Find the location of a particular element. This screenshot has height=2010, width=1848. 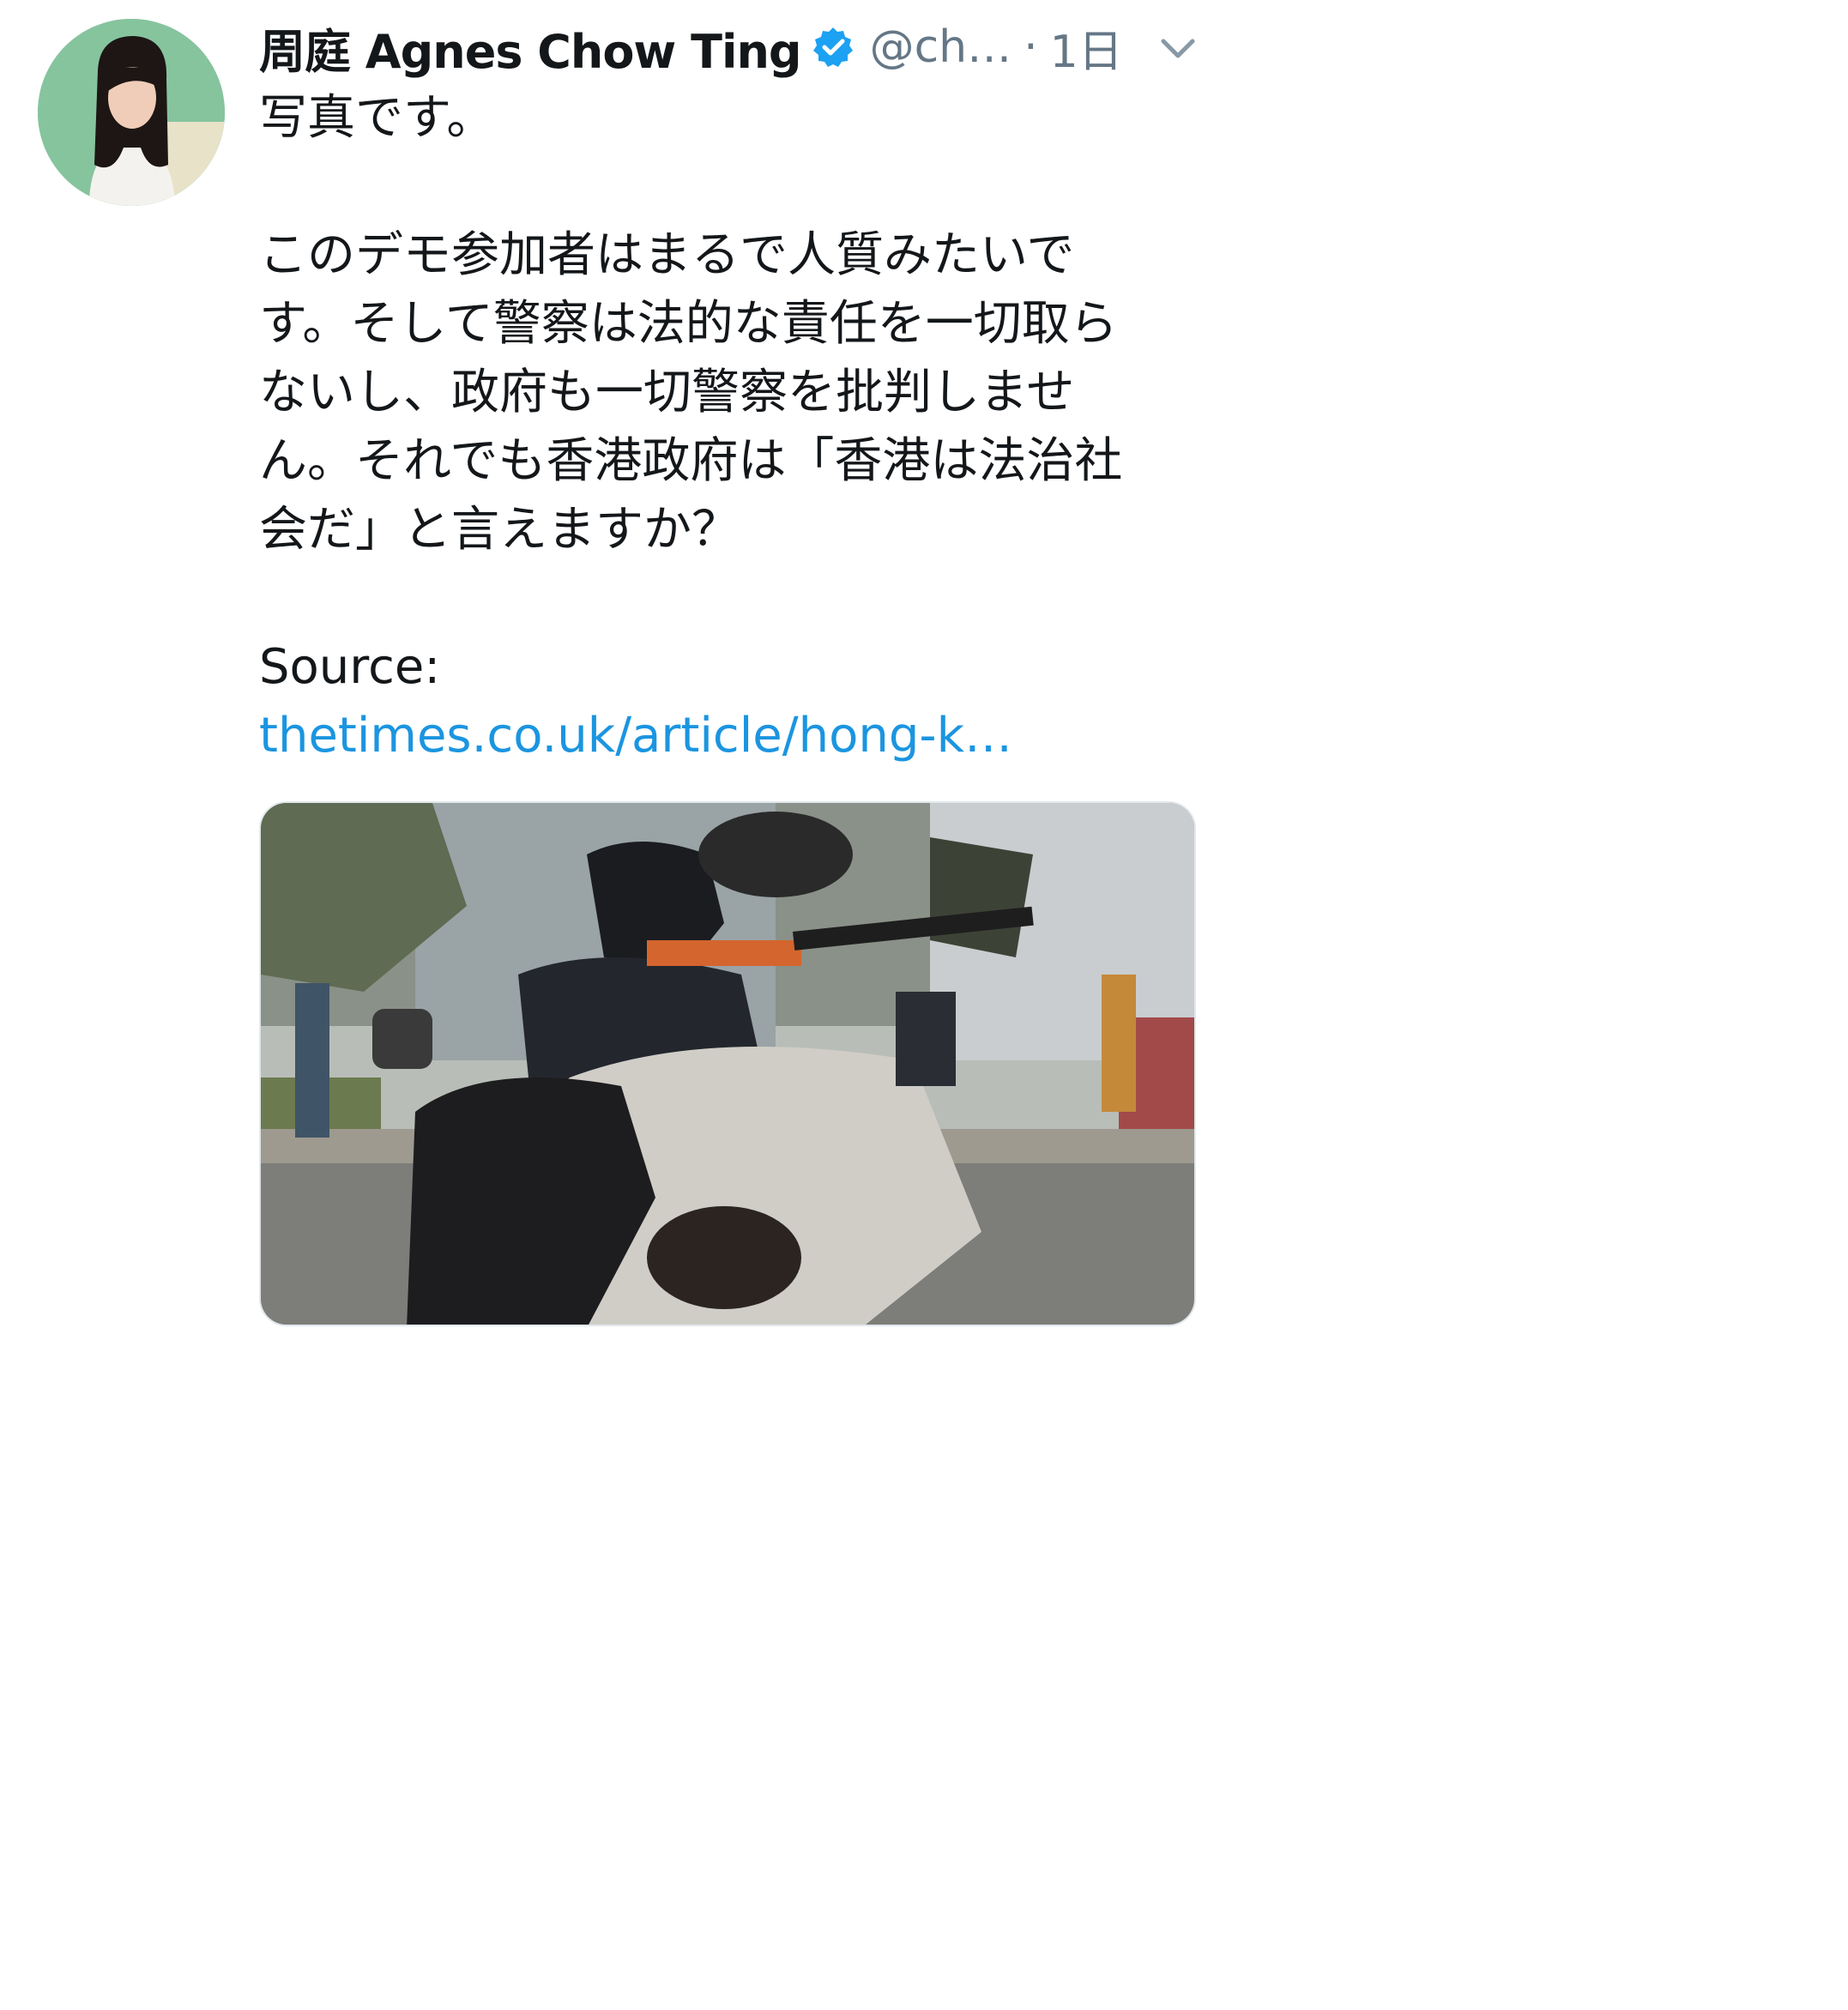

tweet-header: 周庭 Agnes Chow Ting @ch… · 1日 is located at coordinates (691, 48).